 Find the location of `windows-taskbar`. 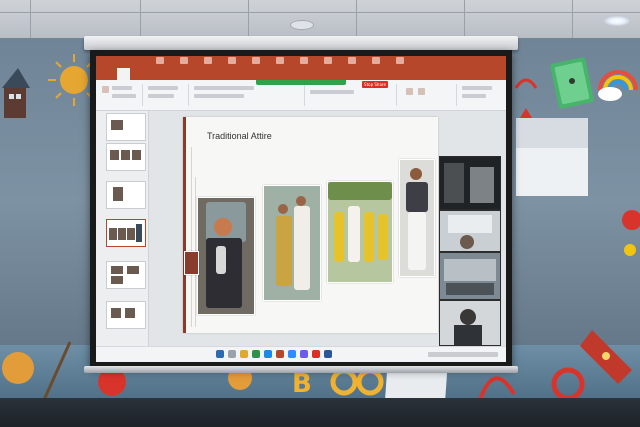

windows-taskbar is located at coordinates (301, 354).